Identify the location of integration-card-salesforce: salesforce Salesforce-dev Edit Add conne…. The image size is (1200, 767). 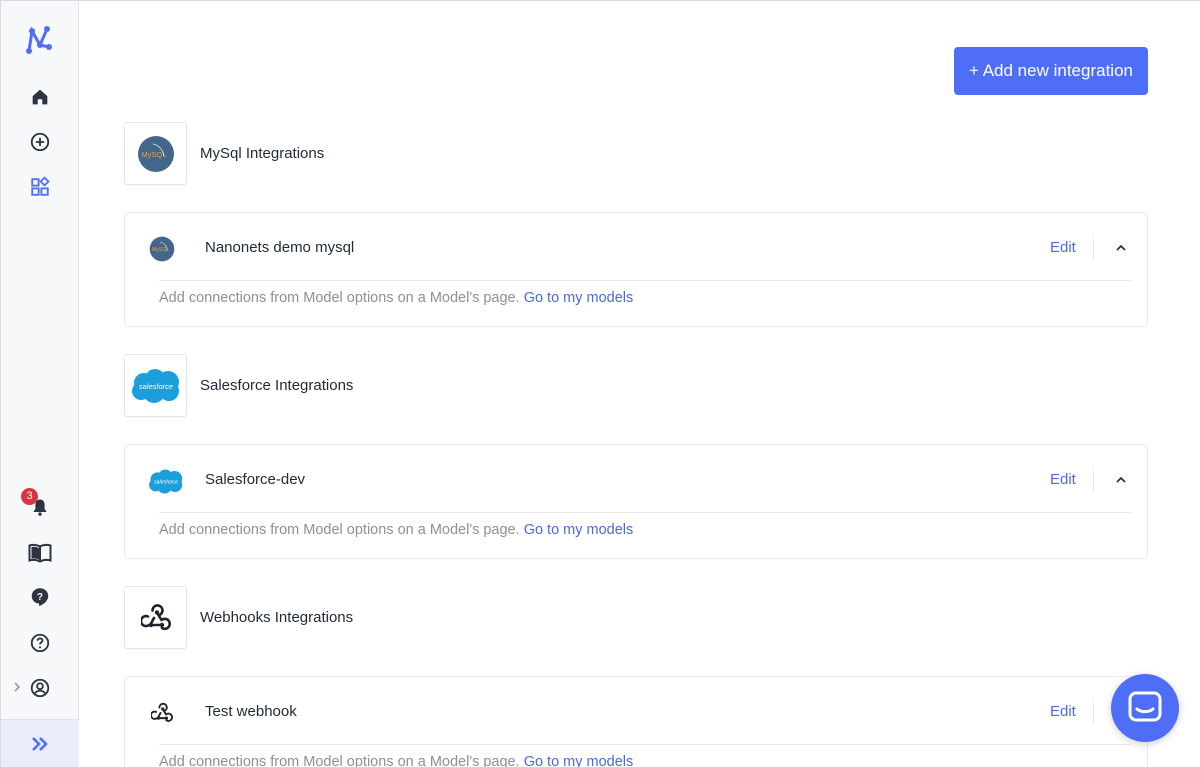
(636, 501).